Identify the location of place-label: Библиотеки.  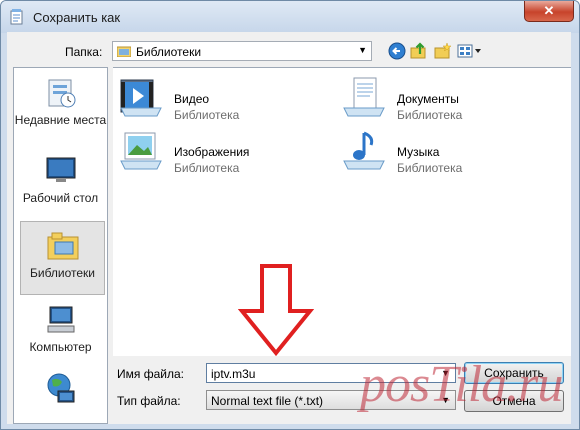
(62, 273).